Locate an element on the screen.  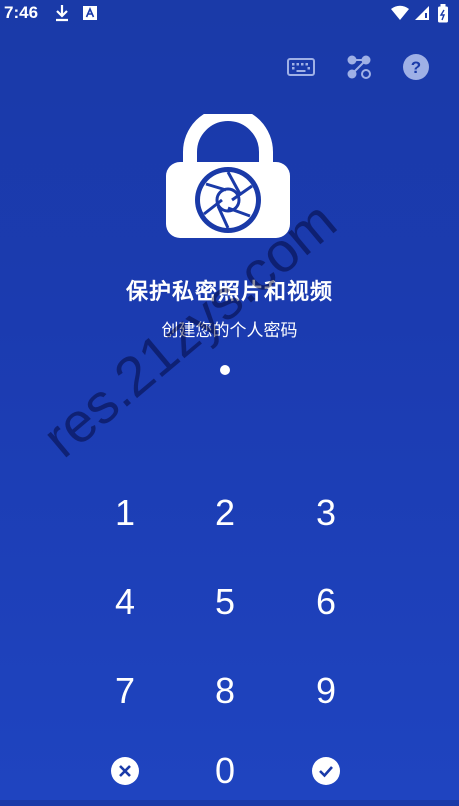
download-icon is located at coordinates (62, 15).